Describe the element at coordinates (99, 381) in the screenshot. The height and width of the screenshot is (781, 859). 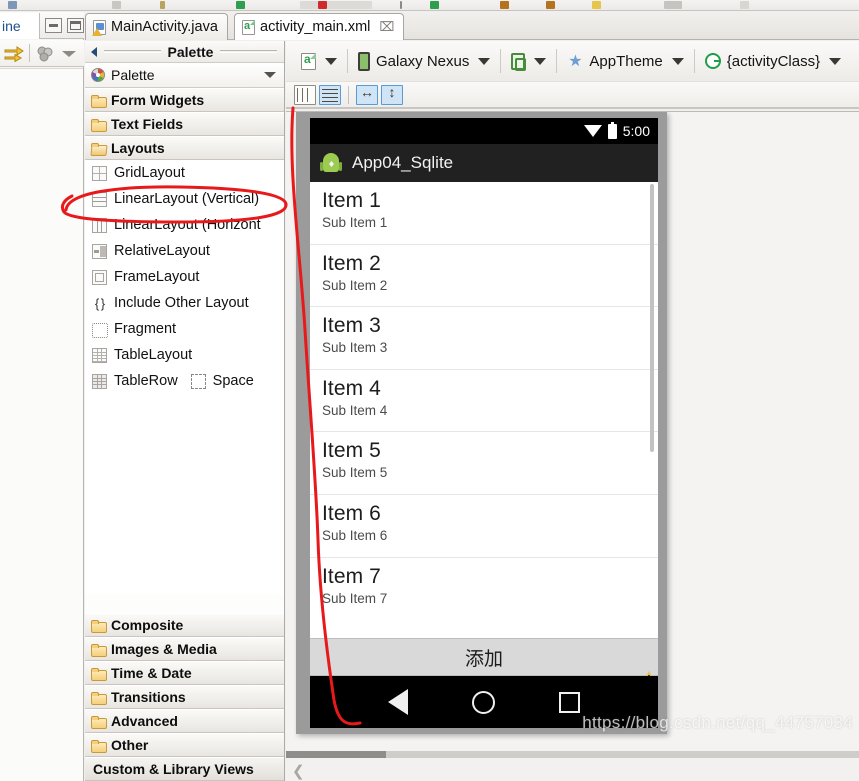
I see `tablerow-icon` at that location.